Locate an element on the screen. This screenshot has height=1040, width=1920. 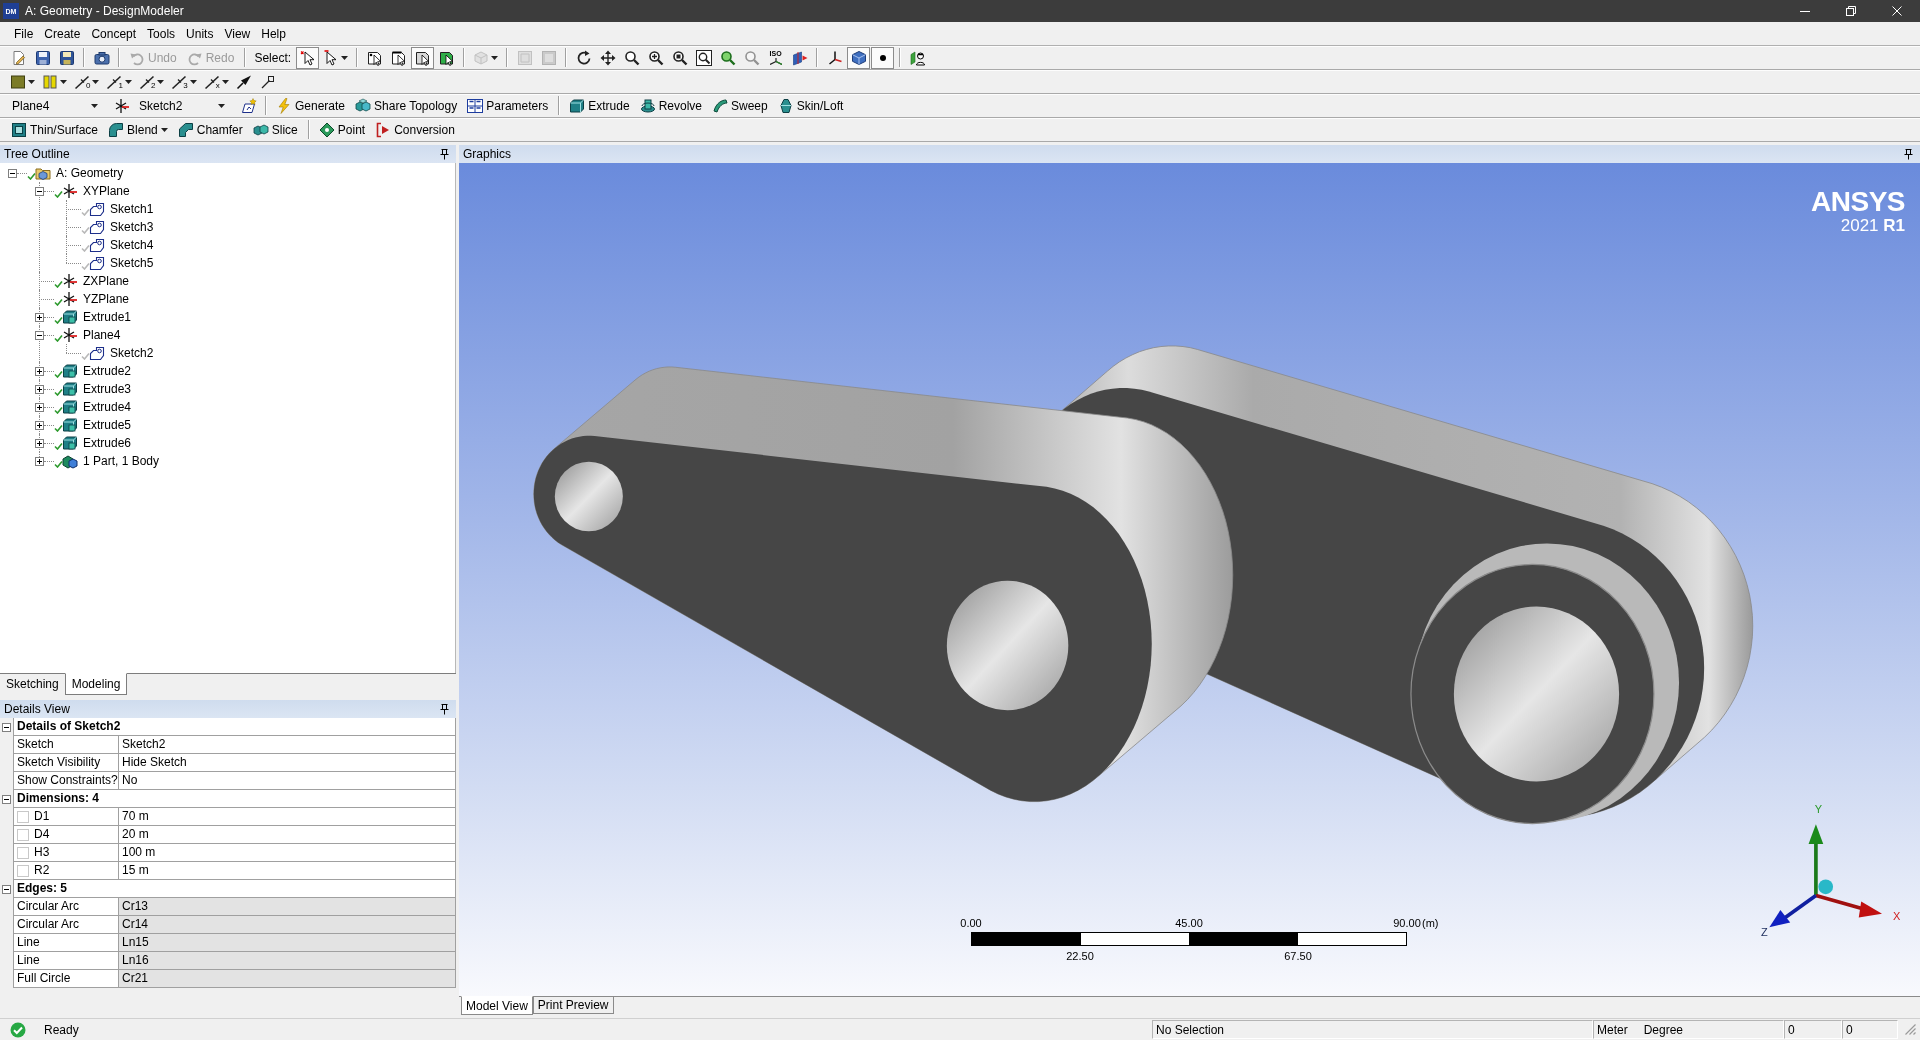
menu-item: View is located at coordinates (237, 33).